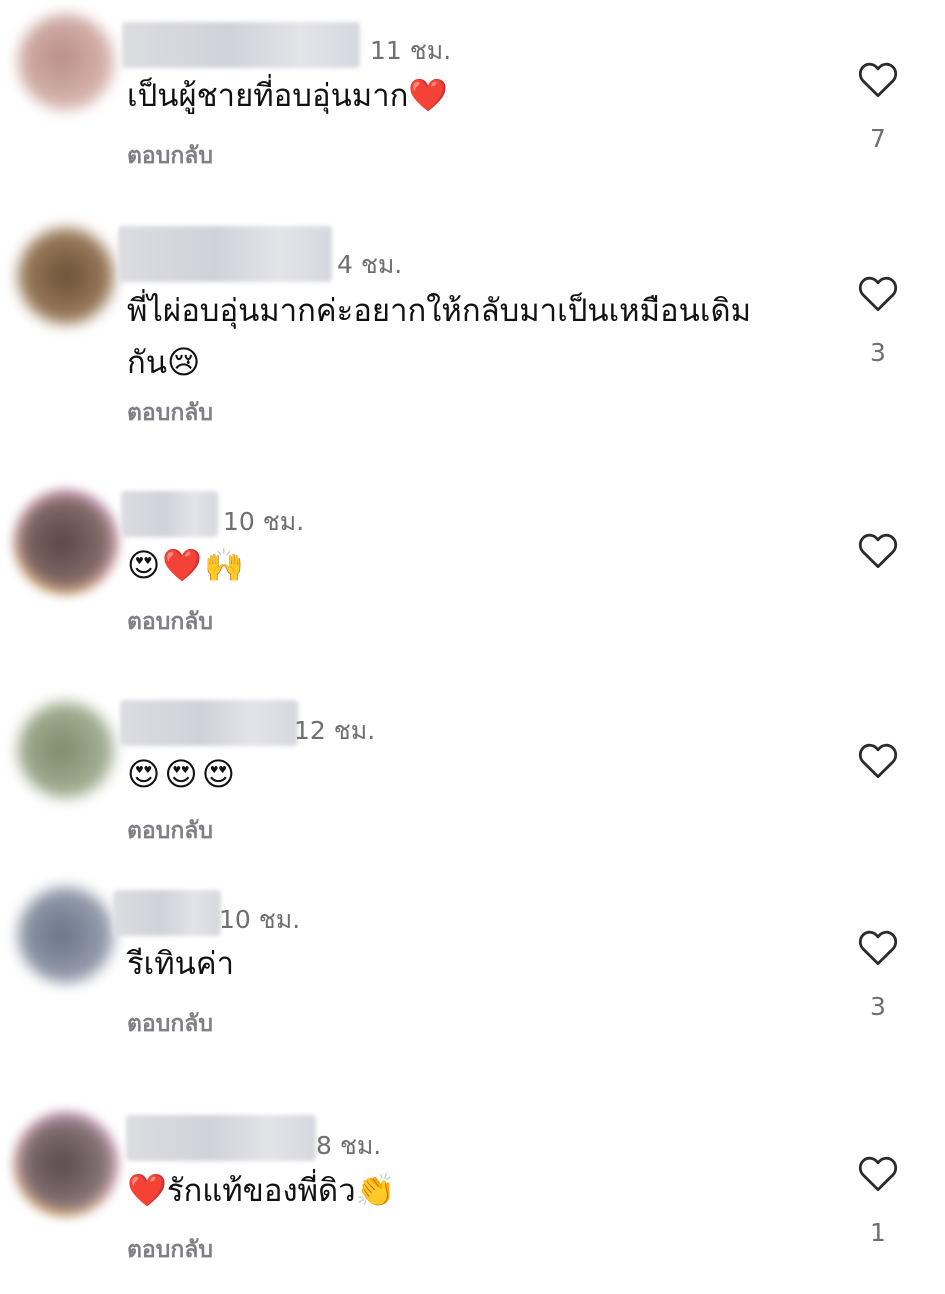 The width and height of the screenshot is (945, 1294). I want to click on comment-time: 12 ชม., so click(335, 730).